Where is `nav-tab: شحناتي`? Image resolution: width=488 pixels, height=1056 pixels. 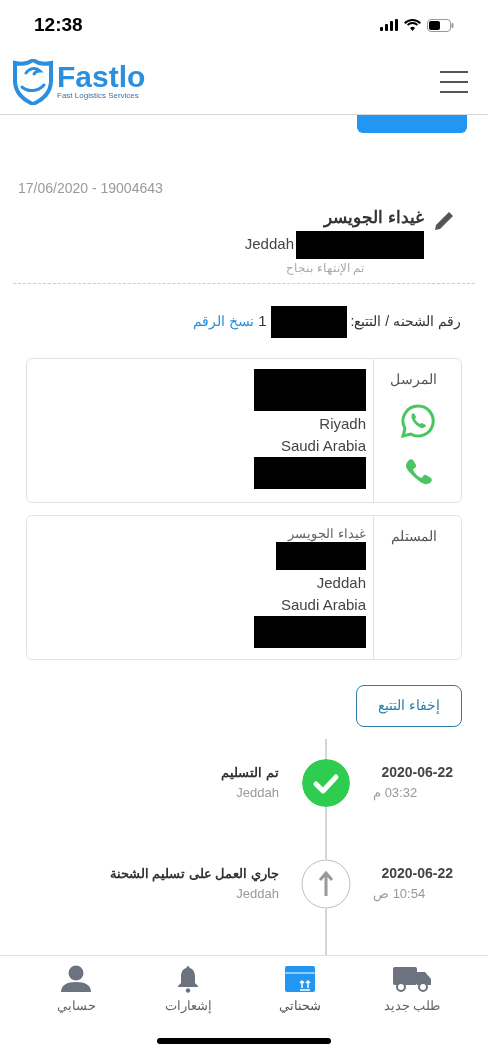 nav-tab: شحناتي is located at coordinates (300, 990).